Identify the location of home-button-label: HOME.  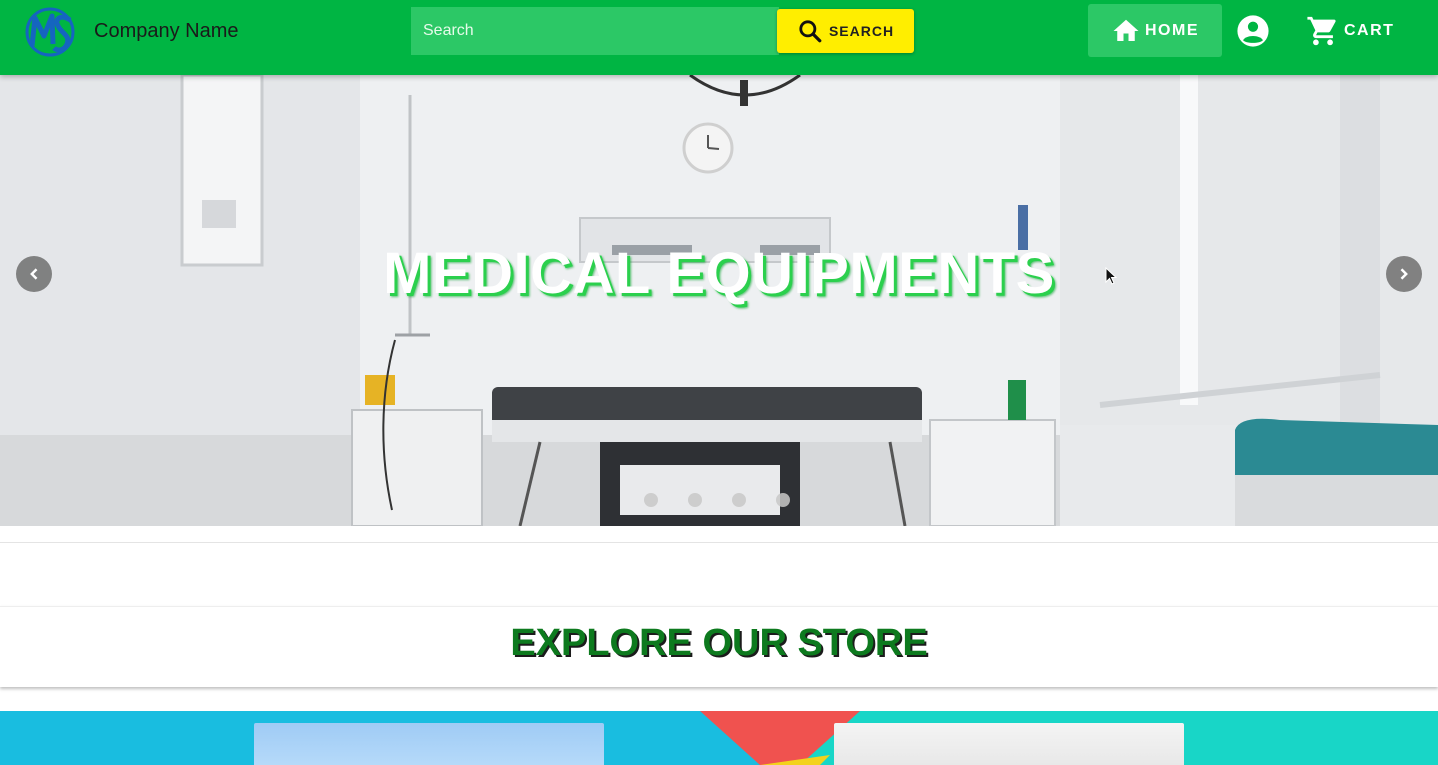
(1172, 30).